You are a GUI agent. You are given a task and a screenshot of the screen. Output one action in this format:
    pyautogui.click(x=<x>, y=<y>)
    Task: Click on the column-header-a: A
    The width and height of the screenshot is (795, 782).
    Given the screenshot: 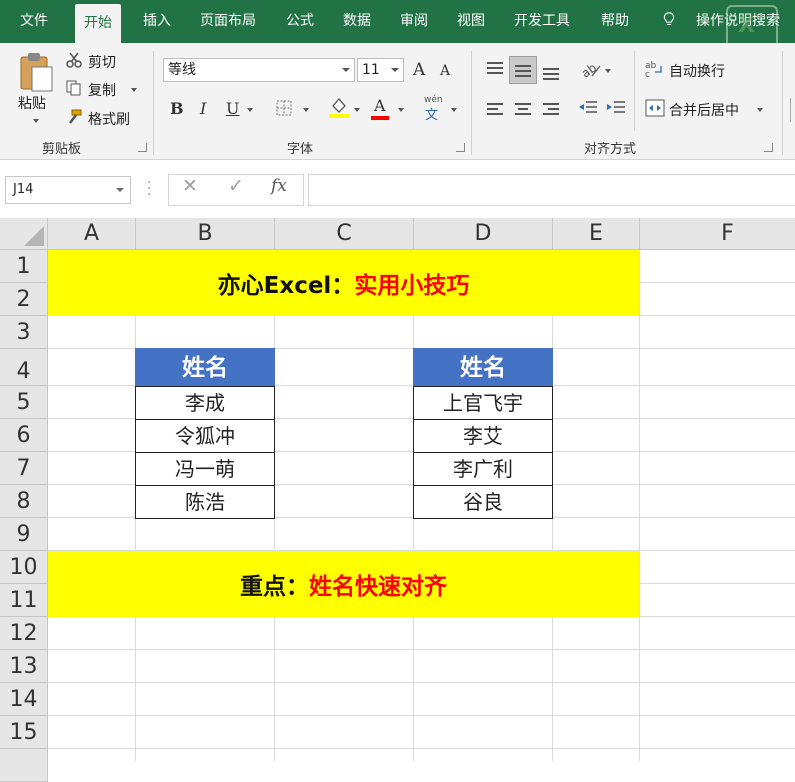 What is the action you would take?
    pyautogui.click(x=92, y=234)
    